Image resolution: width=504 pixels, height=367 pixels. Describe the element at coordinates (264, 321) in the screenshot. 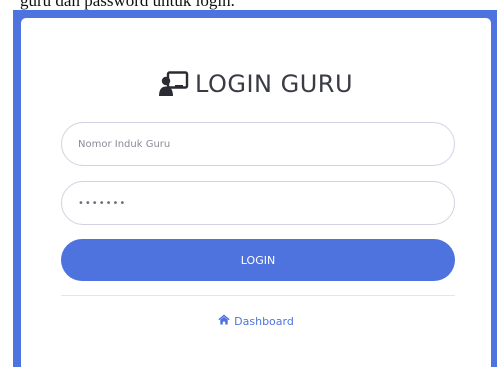

I see `dashboard-label: Dashboard` at that location.